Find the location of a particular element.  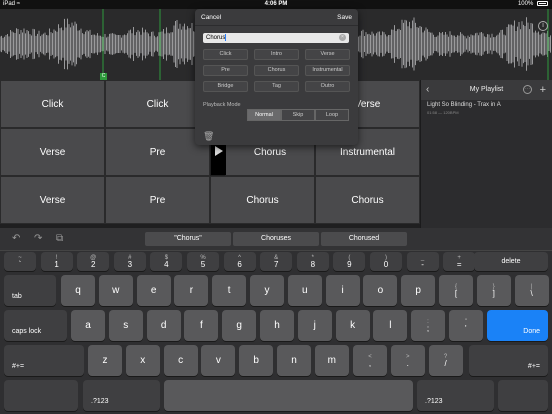

letter-key: w is located at coordinates (115, 290).